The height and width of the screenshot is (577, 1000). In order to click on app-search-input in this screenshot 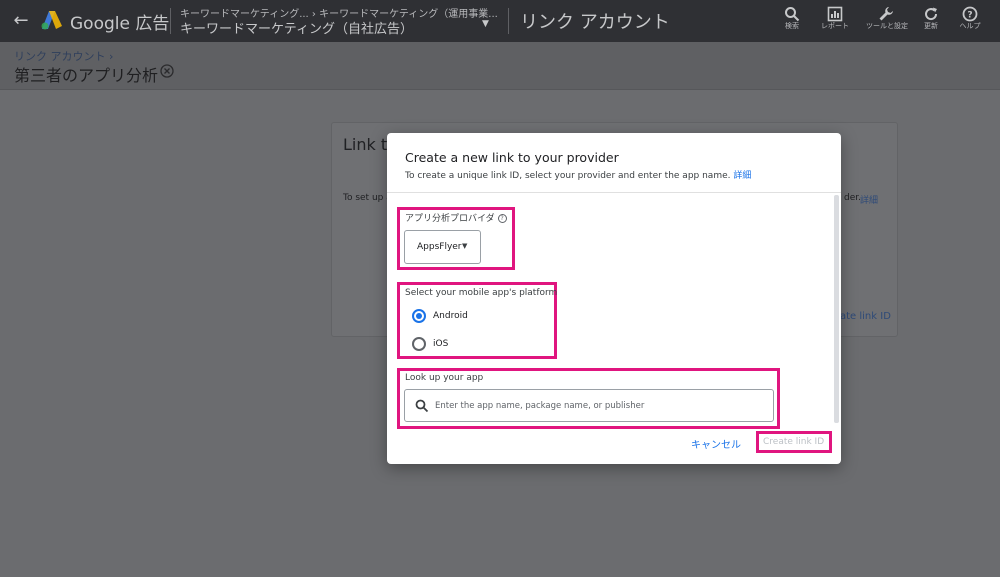, I will do `click(600, 406)`.